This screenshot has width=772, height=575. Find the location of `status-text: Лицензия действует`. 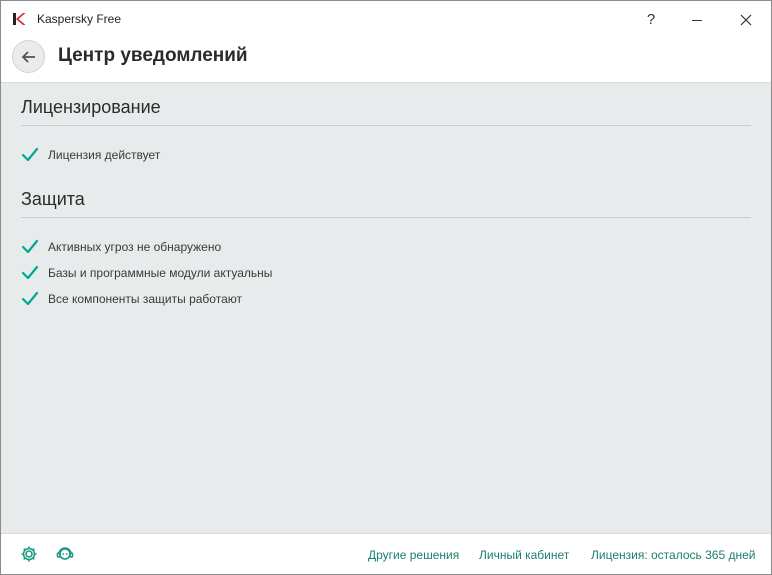

status-text: Лицензия действует is located at coordinates (104, 155).